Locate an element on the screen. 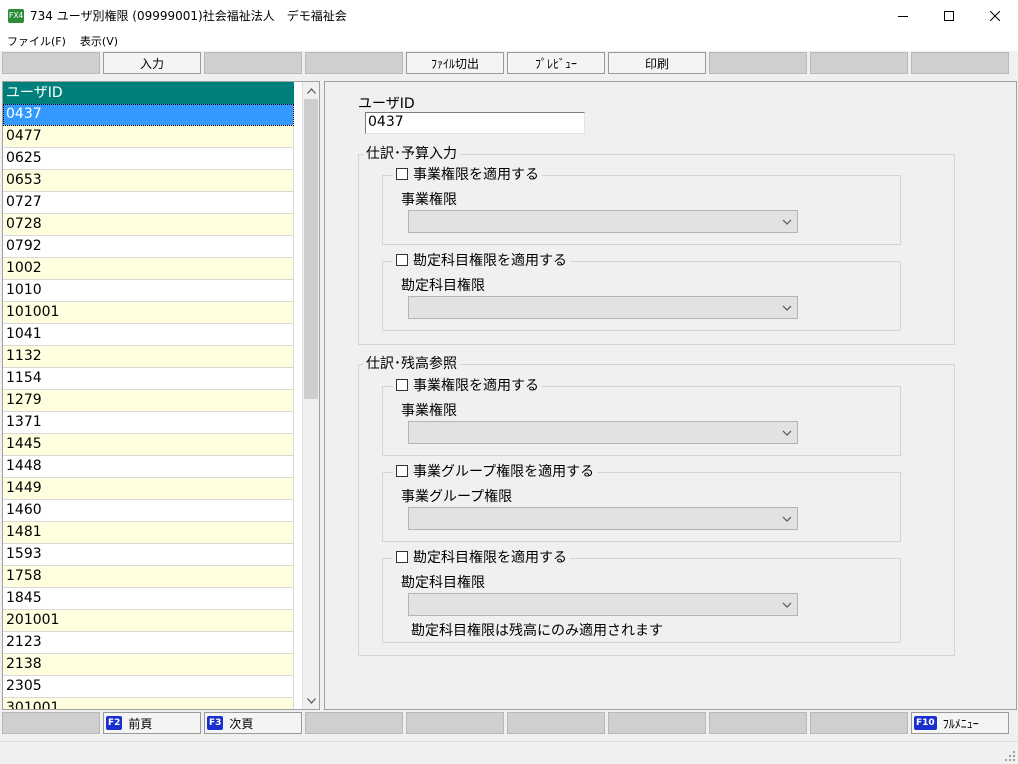 This screenshot has height=764, width=1018. s1-account-checkbox-label: 勘定科目権限を適用する is located at coordinates (490, 261).